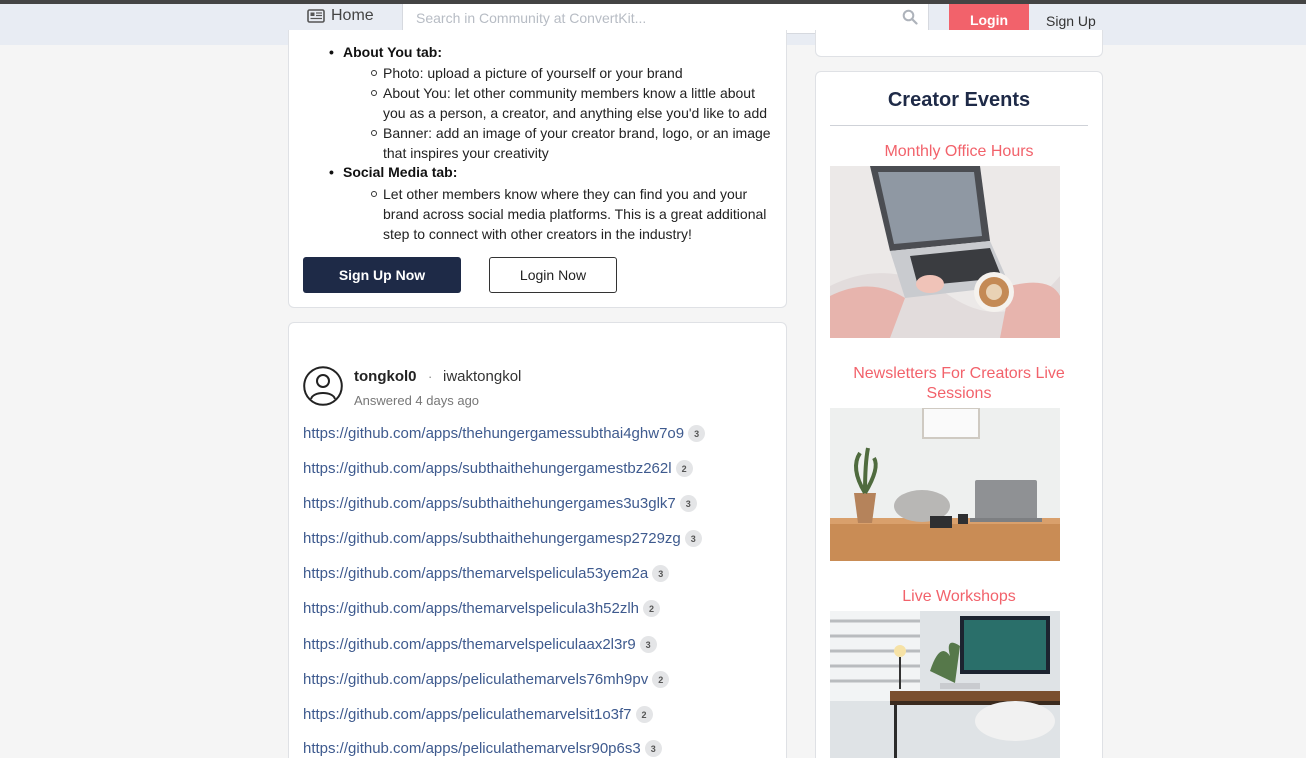 This screenshot has width=1306, height=758. What do you see at coordinates (382, 275) in the screenshot?
I see `sign-up-now-button: Sign Up Now` at bounding box center [382, 275].